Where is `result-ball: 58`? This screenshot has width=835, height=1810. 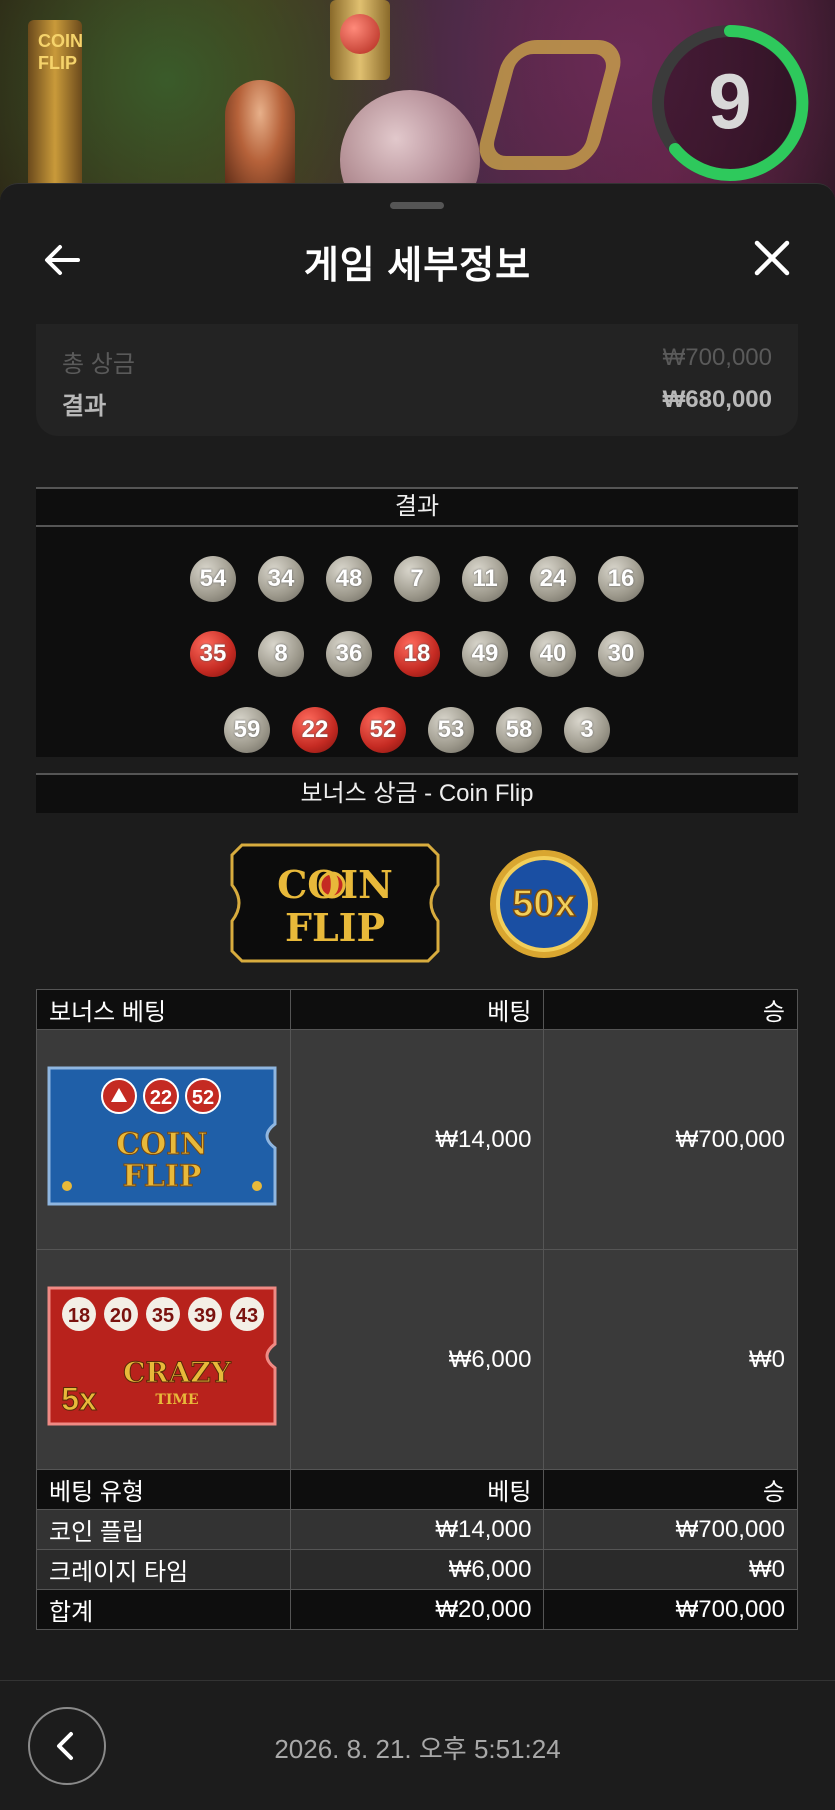
result-ball: 58 is located at coordinates (519, 730).